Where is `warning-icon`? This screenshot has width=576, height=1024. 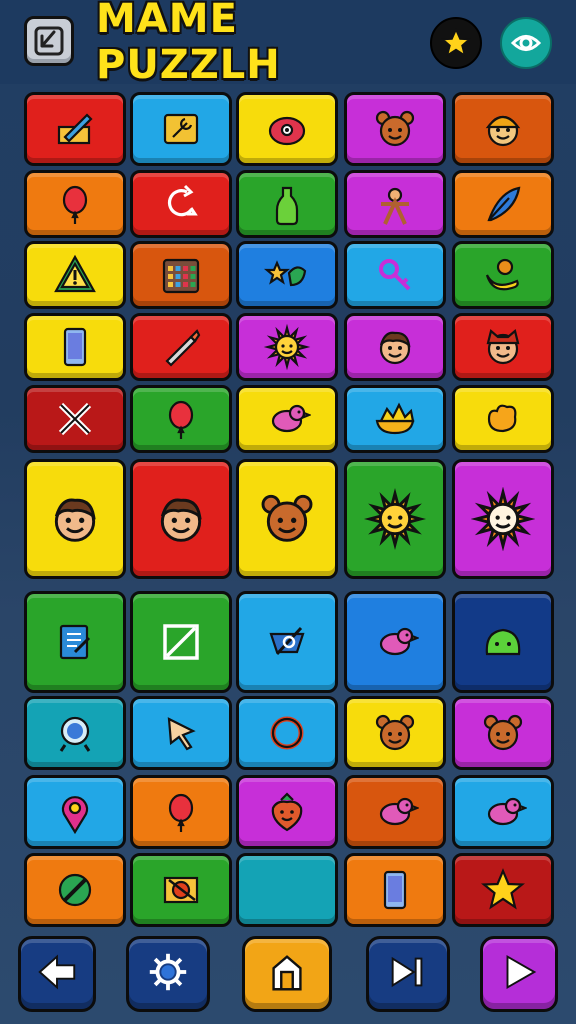 warning-icon is located at coordinates (75, 275).